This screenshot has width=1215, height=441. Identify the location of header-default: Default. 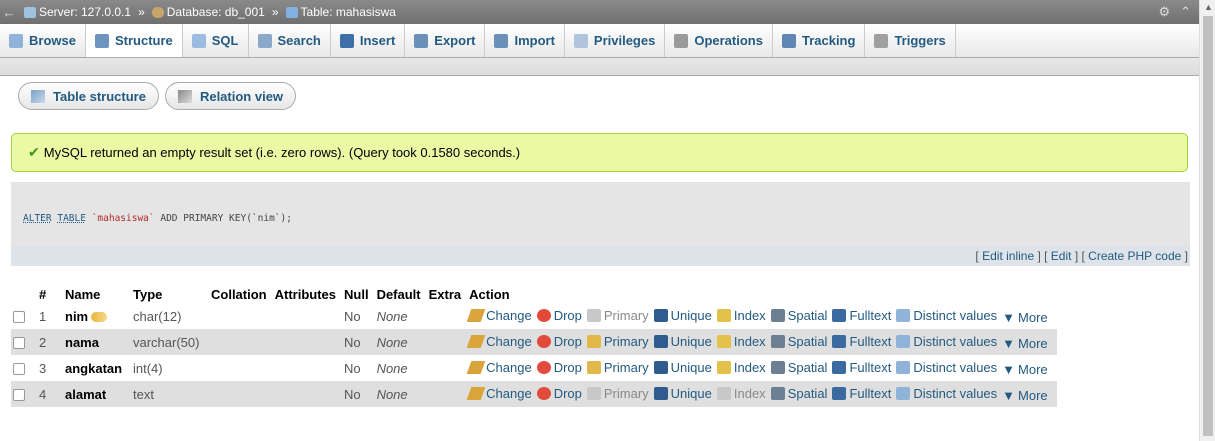
(401, 294).